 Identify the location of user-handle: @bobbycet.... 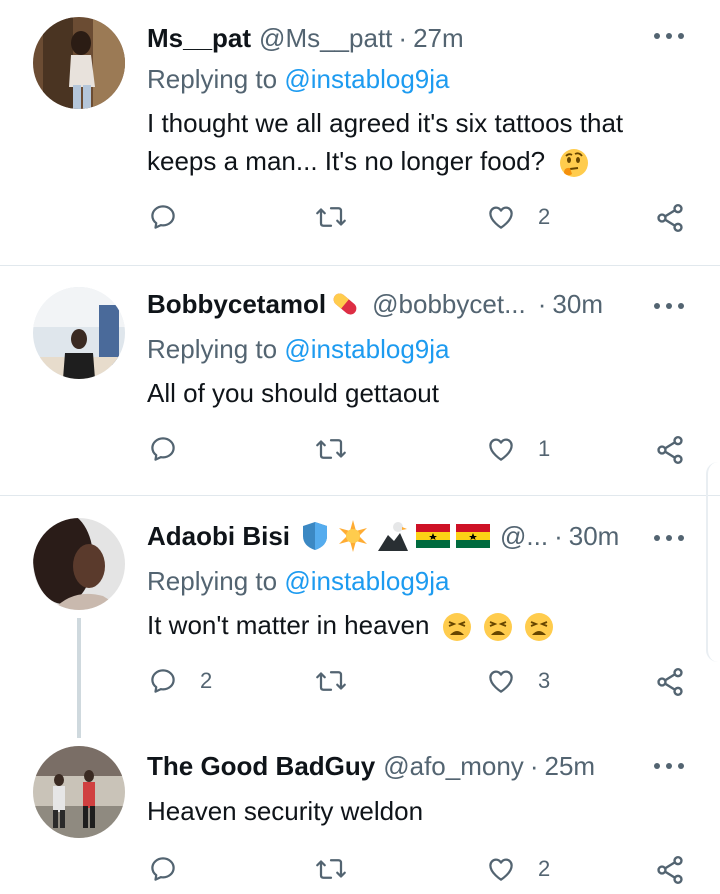
(449, 304).